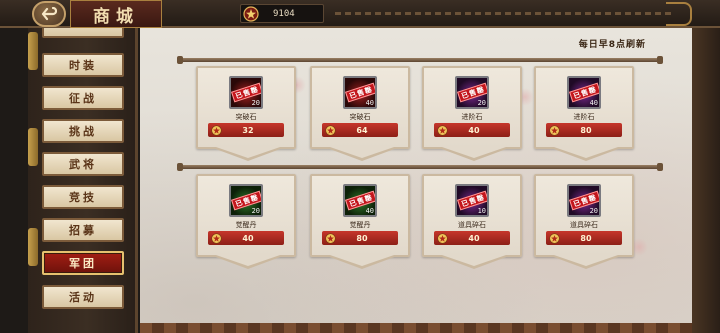  What do you see at coordinates (83, 65) in the screenshot?
I see `sidebar-item-fashion: 时装` at bounding box center [83, 65].